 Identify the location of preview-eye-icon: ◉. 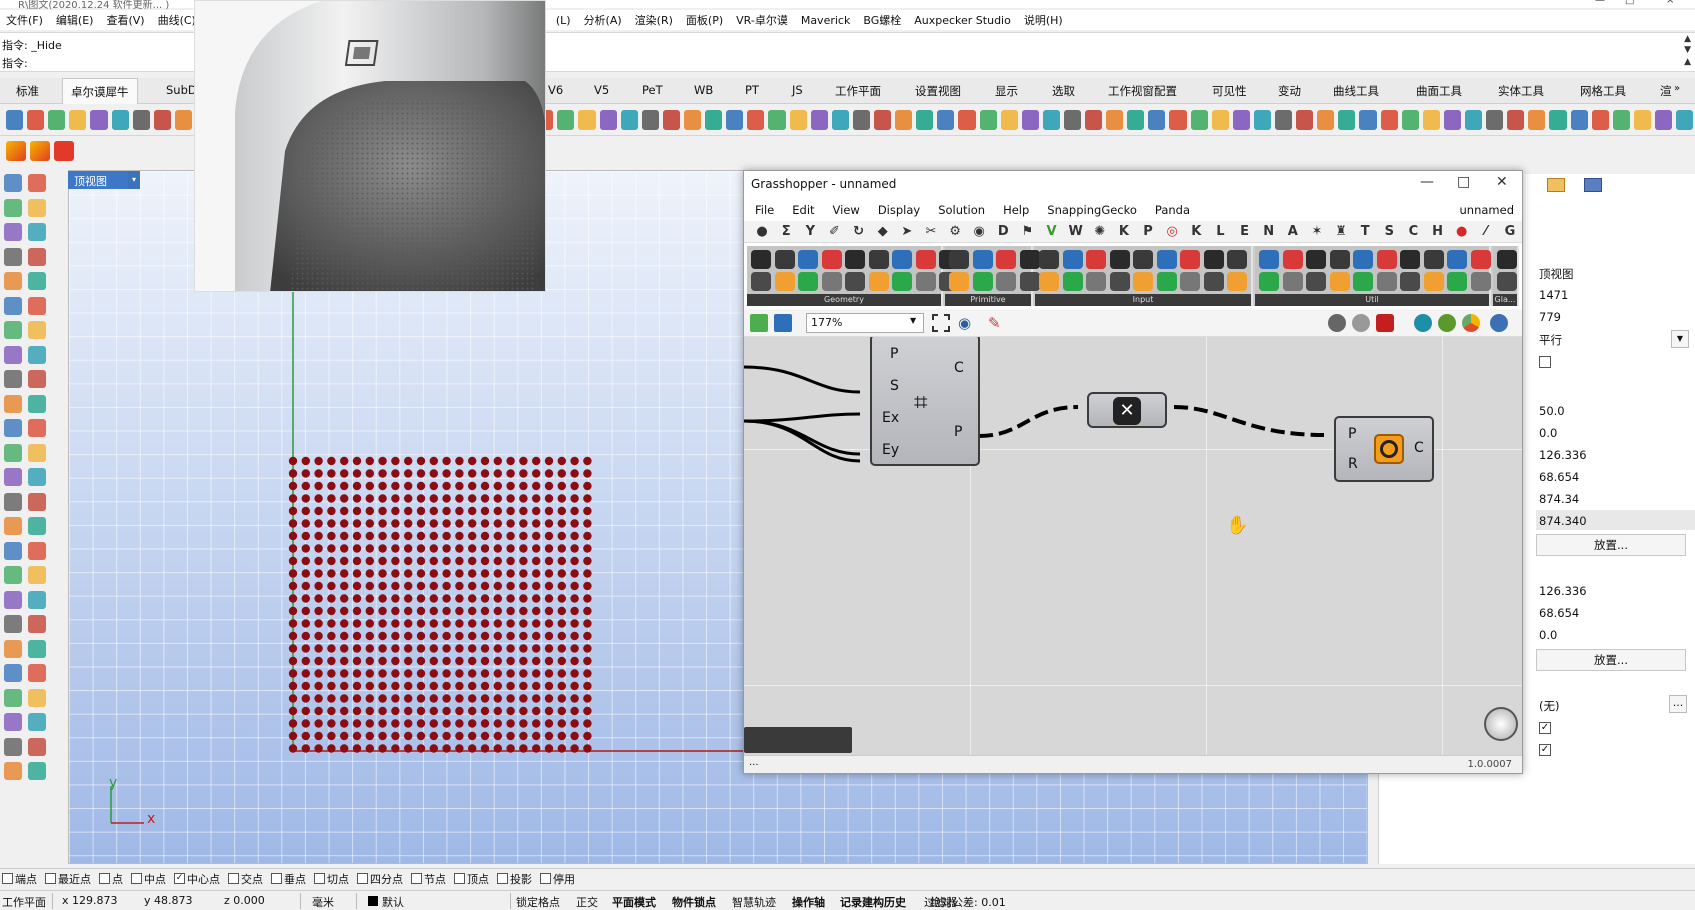
(964, 323).